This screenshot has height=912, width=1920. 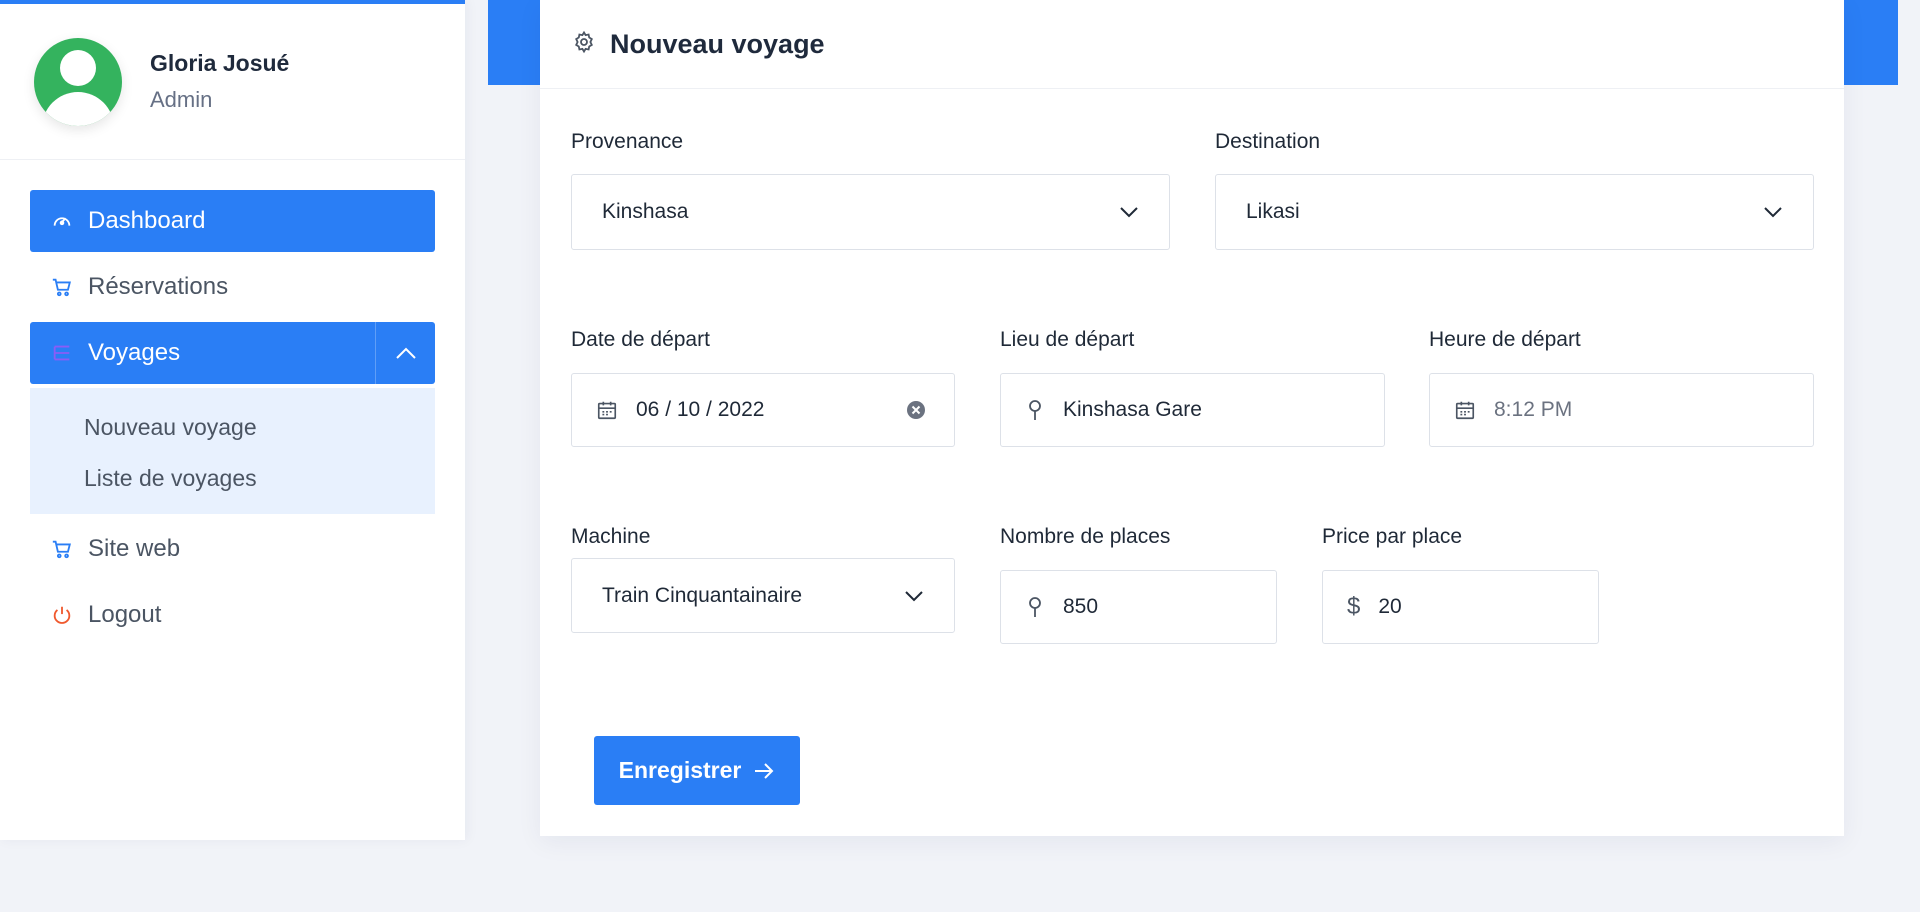 What do you see at coordinates (702, 595) in the screenshot?
I see `machine-value: Train Cinquantainaire` at bounding box center [702, 595].